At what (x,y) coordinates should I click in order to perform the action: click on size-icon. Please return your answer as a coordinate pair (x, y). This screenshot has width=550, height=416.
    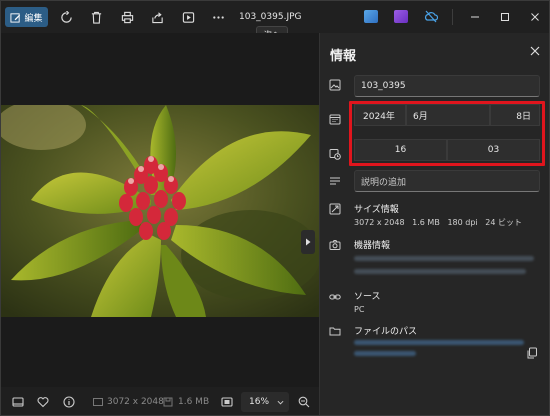
    Looking at the image, I should click on (335, 209).